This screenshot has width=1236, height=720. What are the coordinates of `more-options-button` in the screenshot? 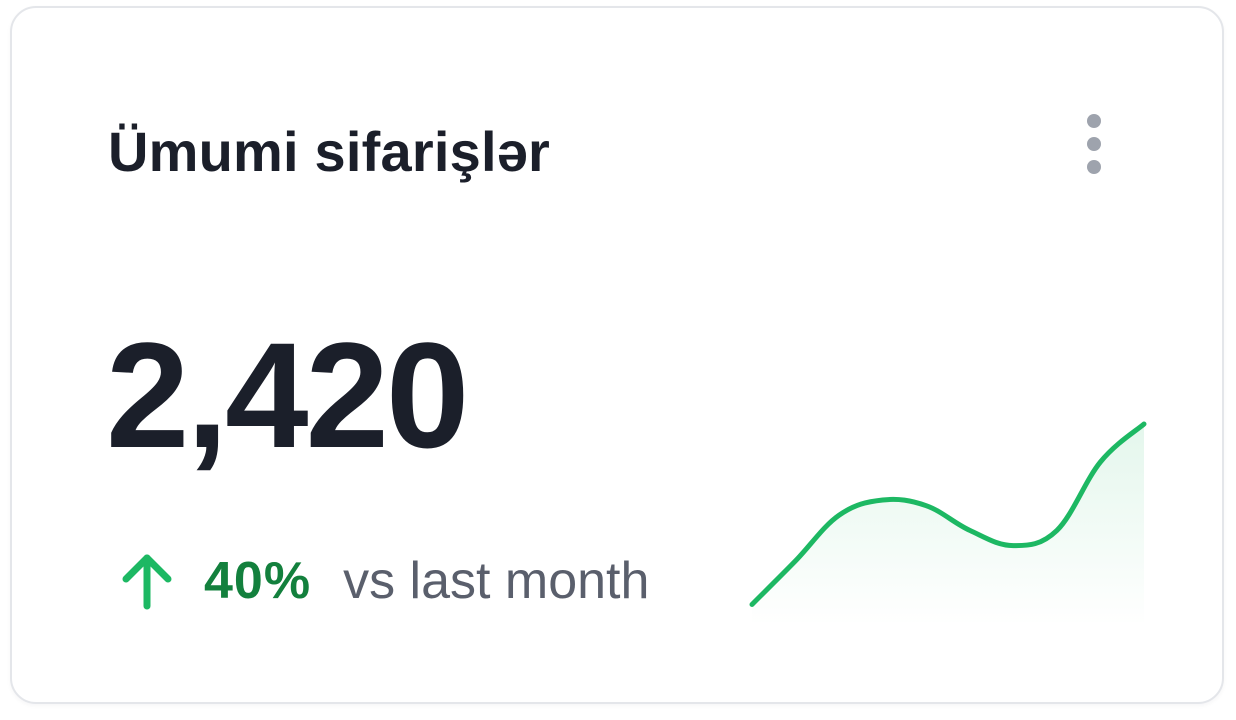 It's located at (1094, 144).